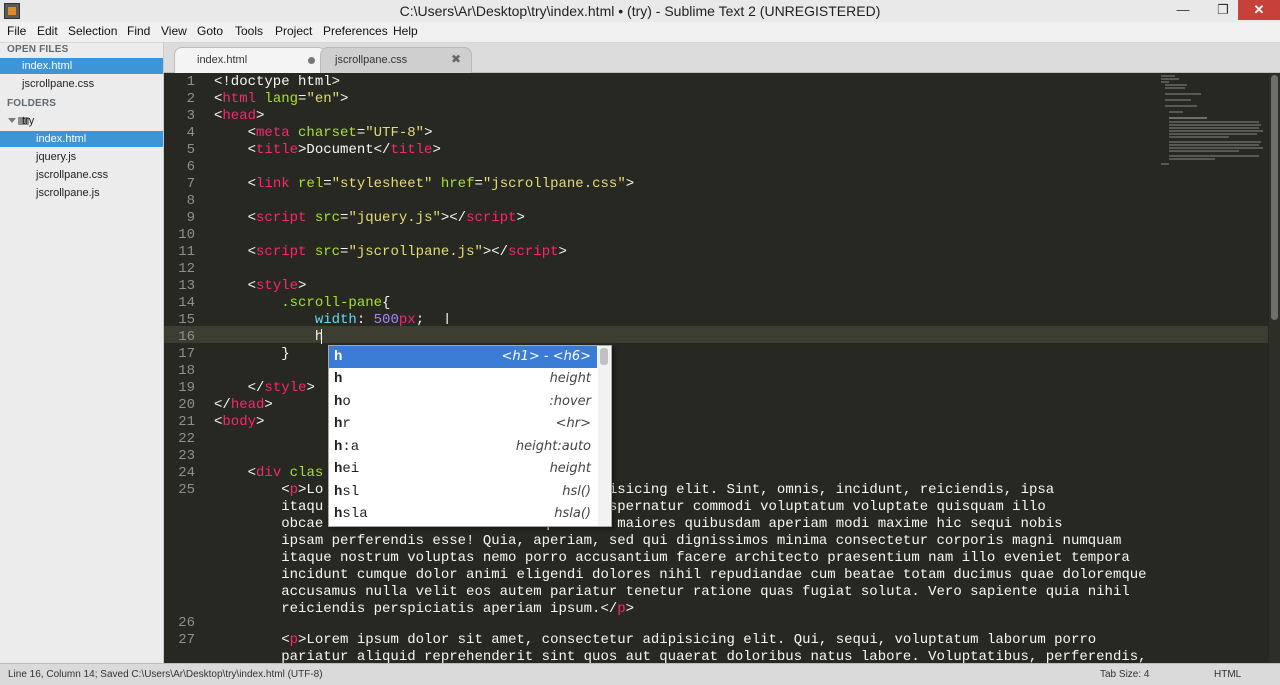  I want to click on menu-goto: Goto, so click(210, 31).